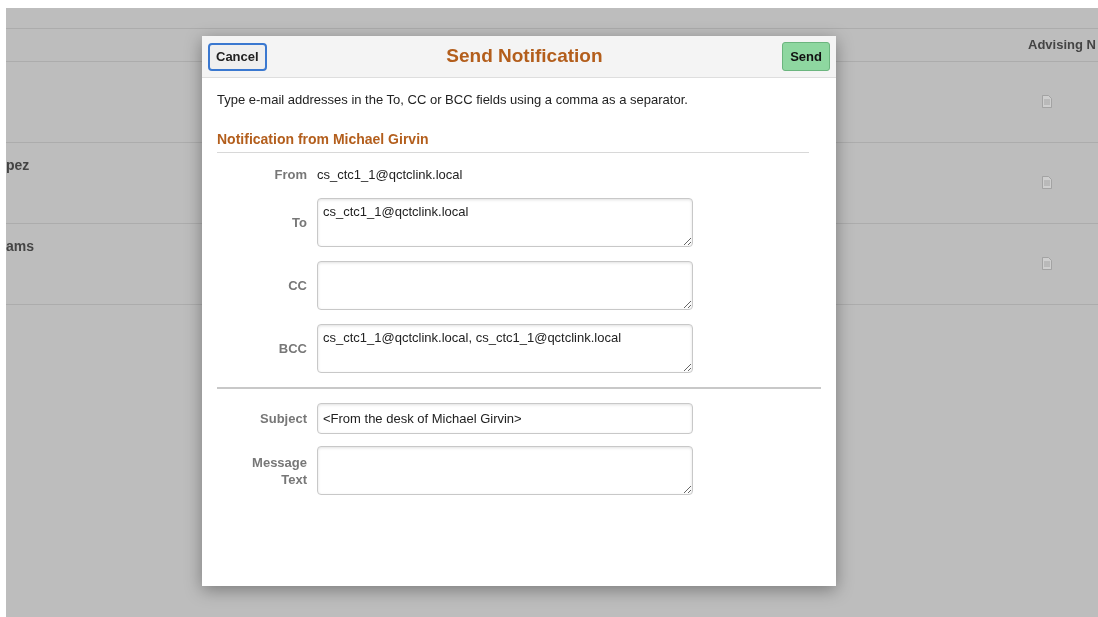  What do you see at coordinates (505, 222) in the screenshot?
I see `text-area: cs_ctc1_1@qctclink.local` at bounding box center [505, 222].